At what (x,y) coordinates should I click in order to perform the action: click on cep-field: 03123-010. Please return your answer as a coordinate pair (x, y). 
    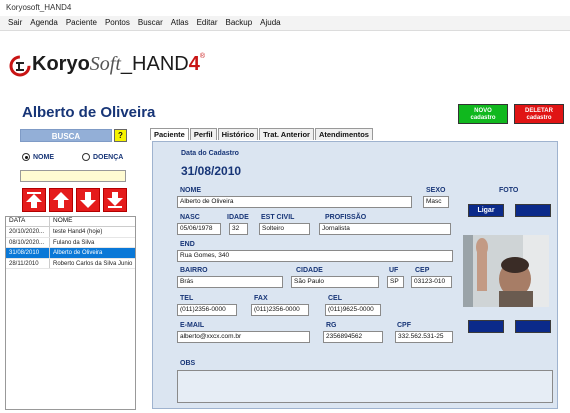
    Looking at the image, I should click on (431, 282).